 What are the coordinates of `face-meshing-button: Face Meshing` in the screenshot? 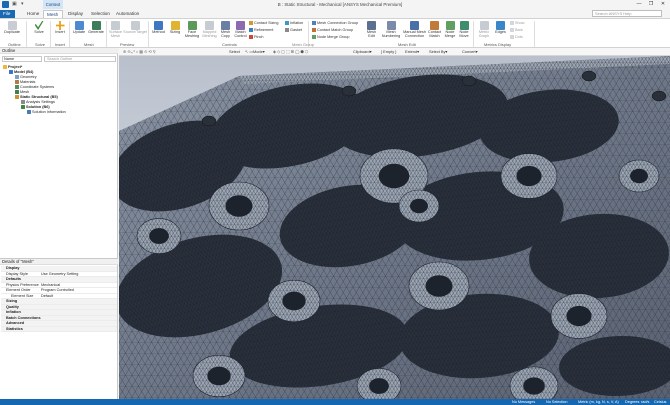 It's located at (192, 29).